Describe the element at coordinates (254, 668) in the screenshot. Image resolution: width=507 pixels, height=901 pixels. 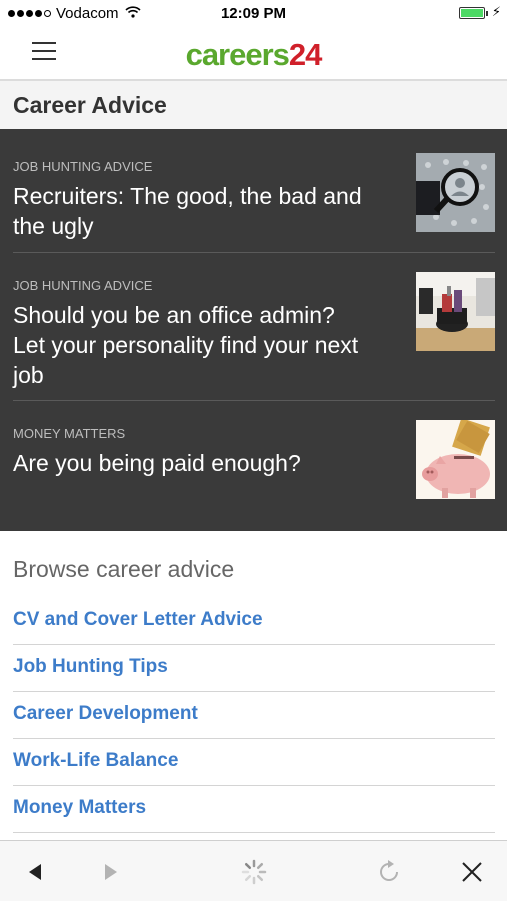
I see `browse-link-job-hunting-tips: Job Hunting Tips` at that location.